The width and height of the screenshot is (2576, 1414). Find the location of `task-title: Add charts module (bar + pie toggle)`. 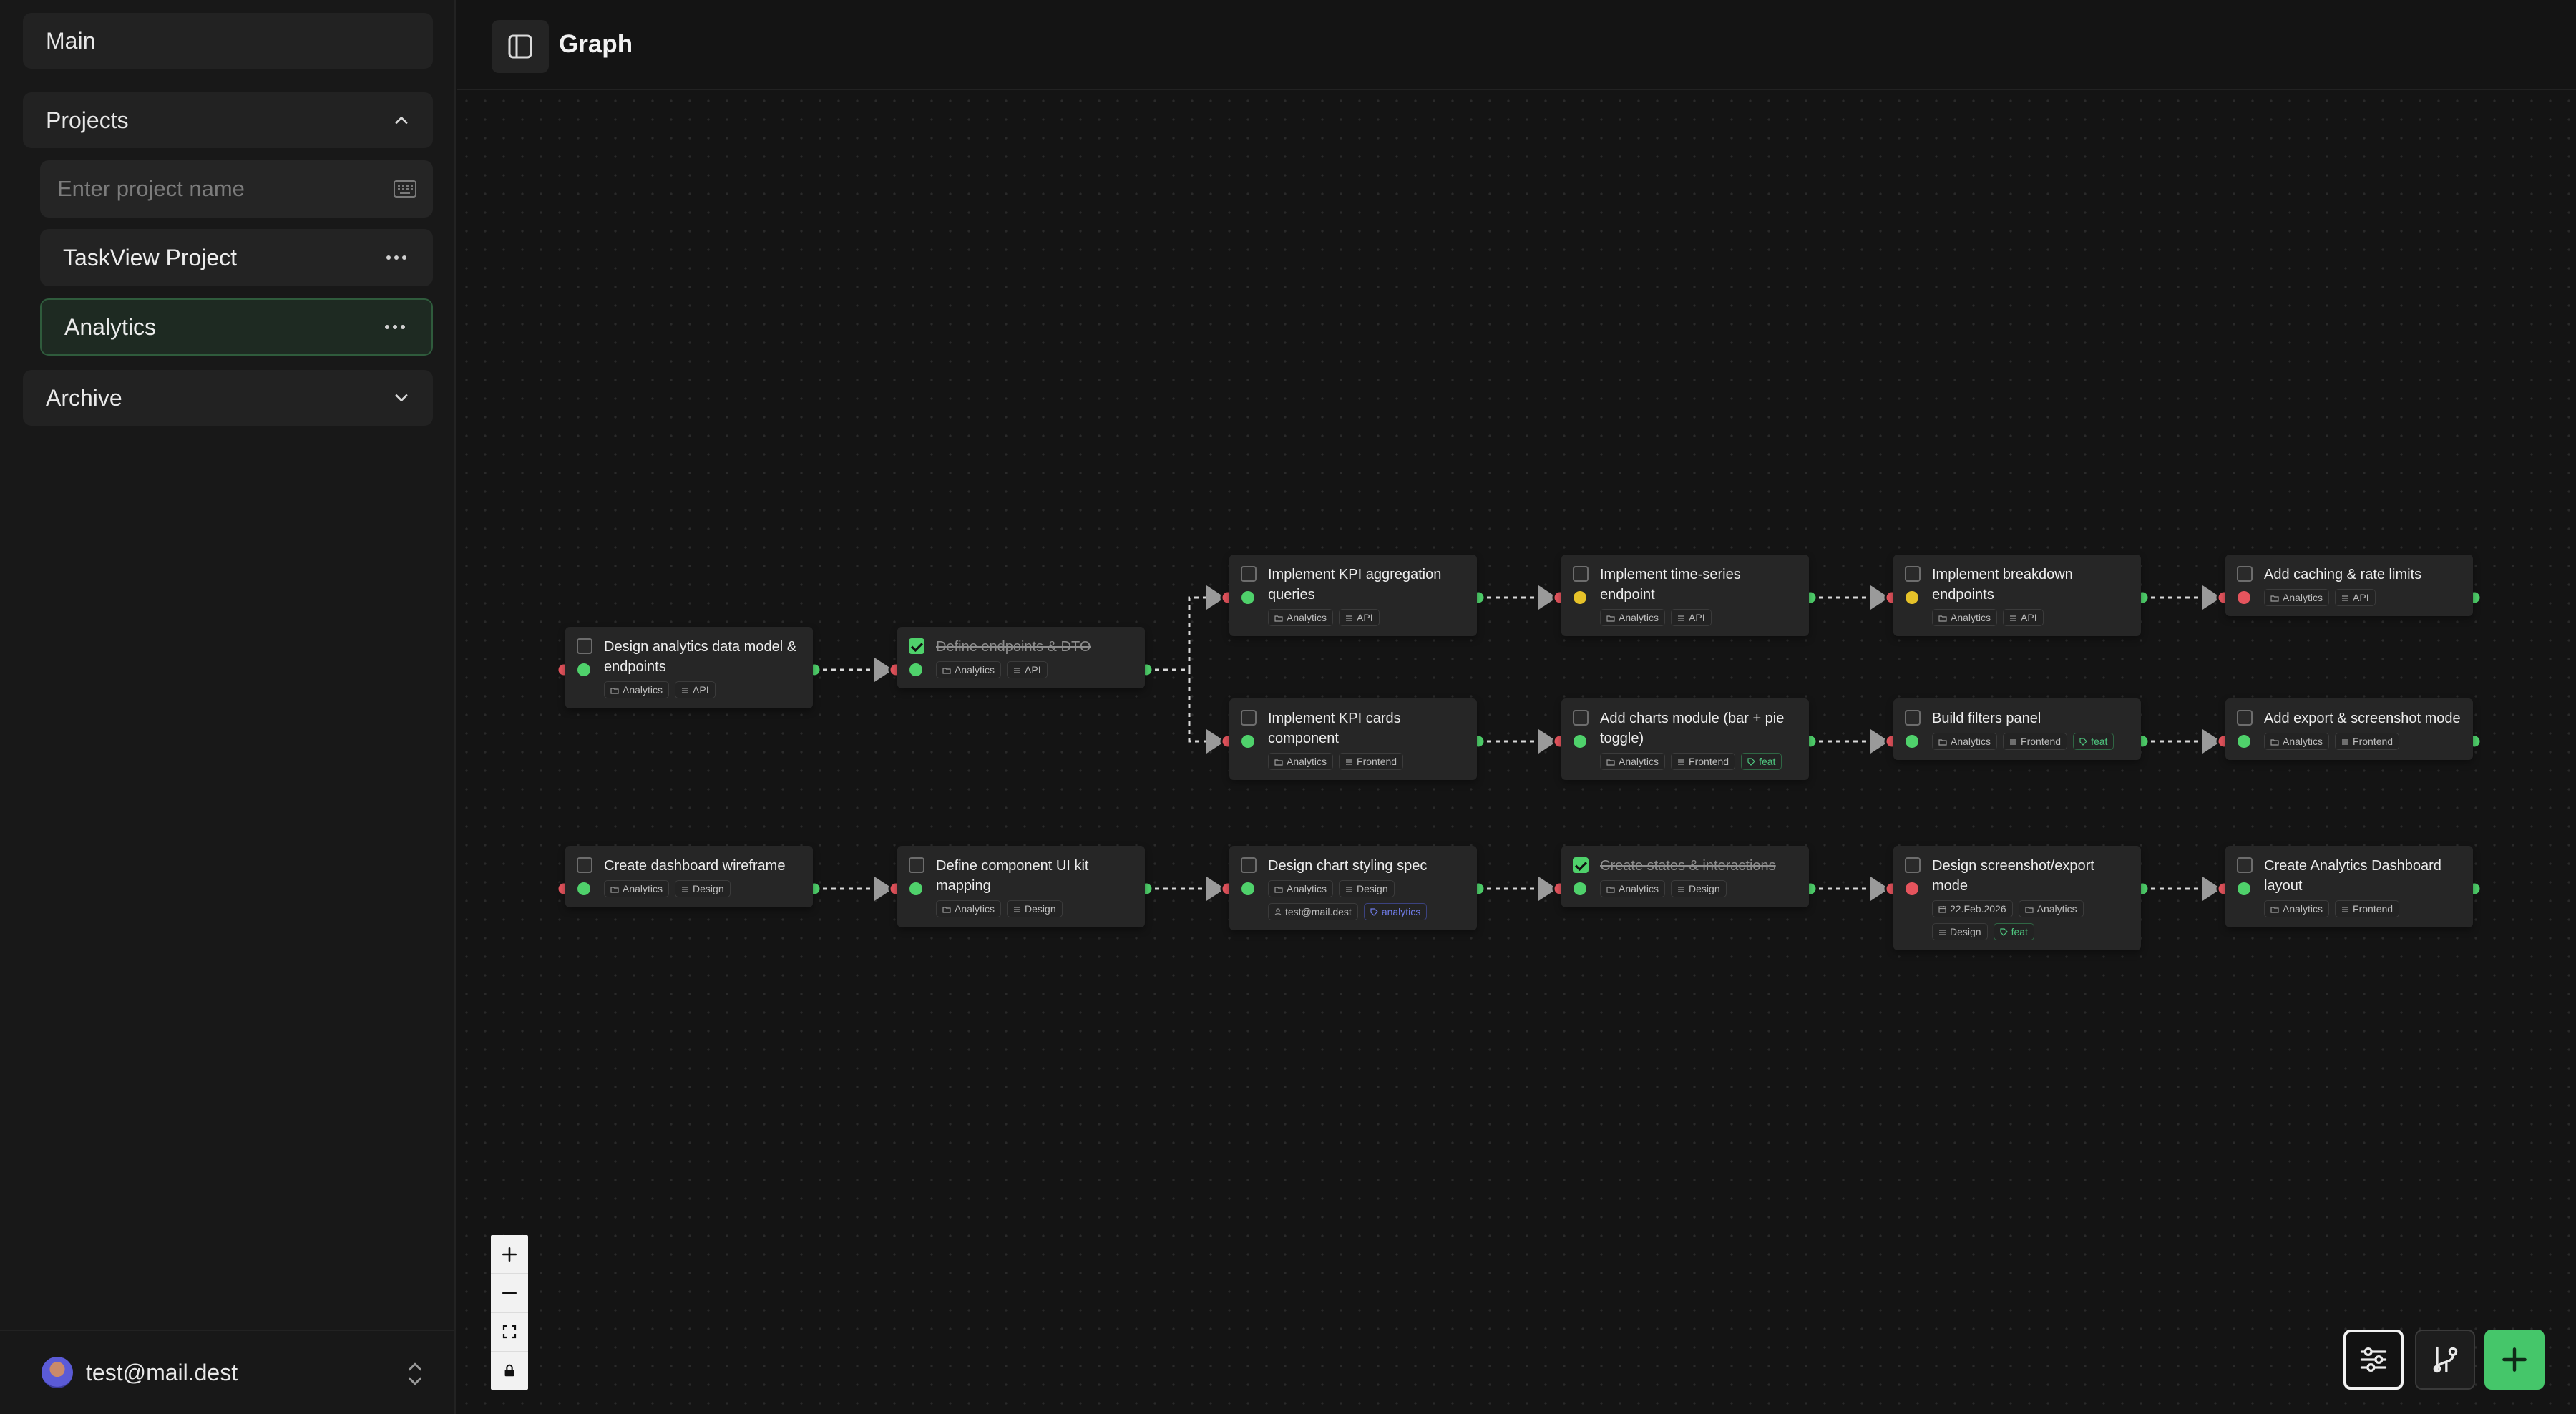

task-title: Add charts module (bar + pie toggle) is located at coordinates (1692, 728).